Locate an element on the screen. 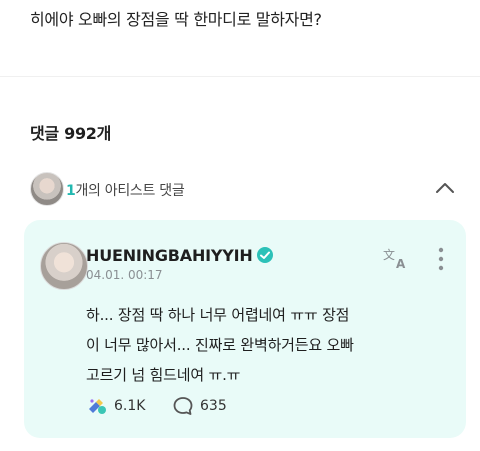 The image size is (480, 451). post-question: 히에야 오빠의 장점을 딱 한마디로 말하자면? is located at coordinates (176, 19).